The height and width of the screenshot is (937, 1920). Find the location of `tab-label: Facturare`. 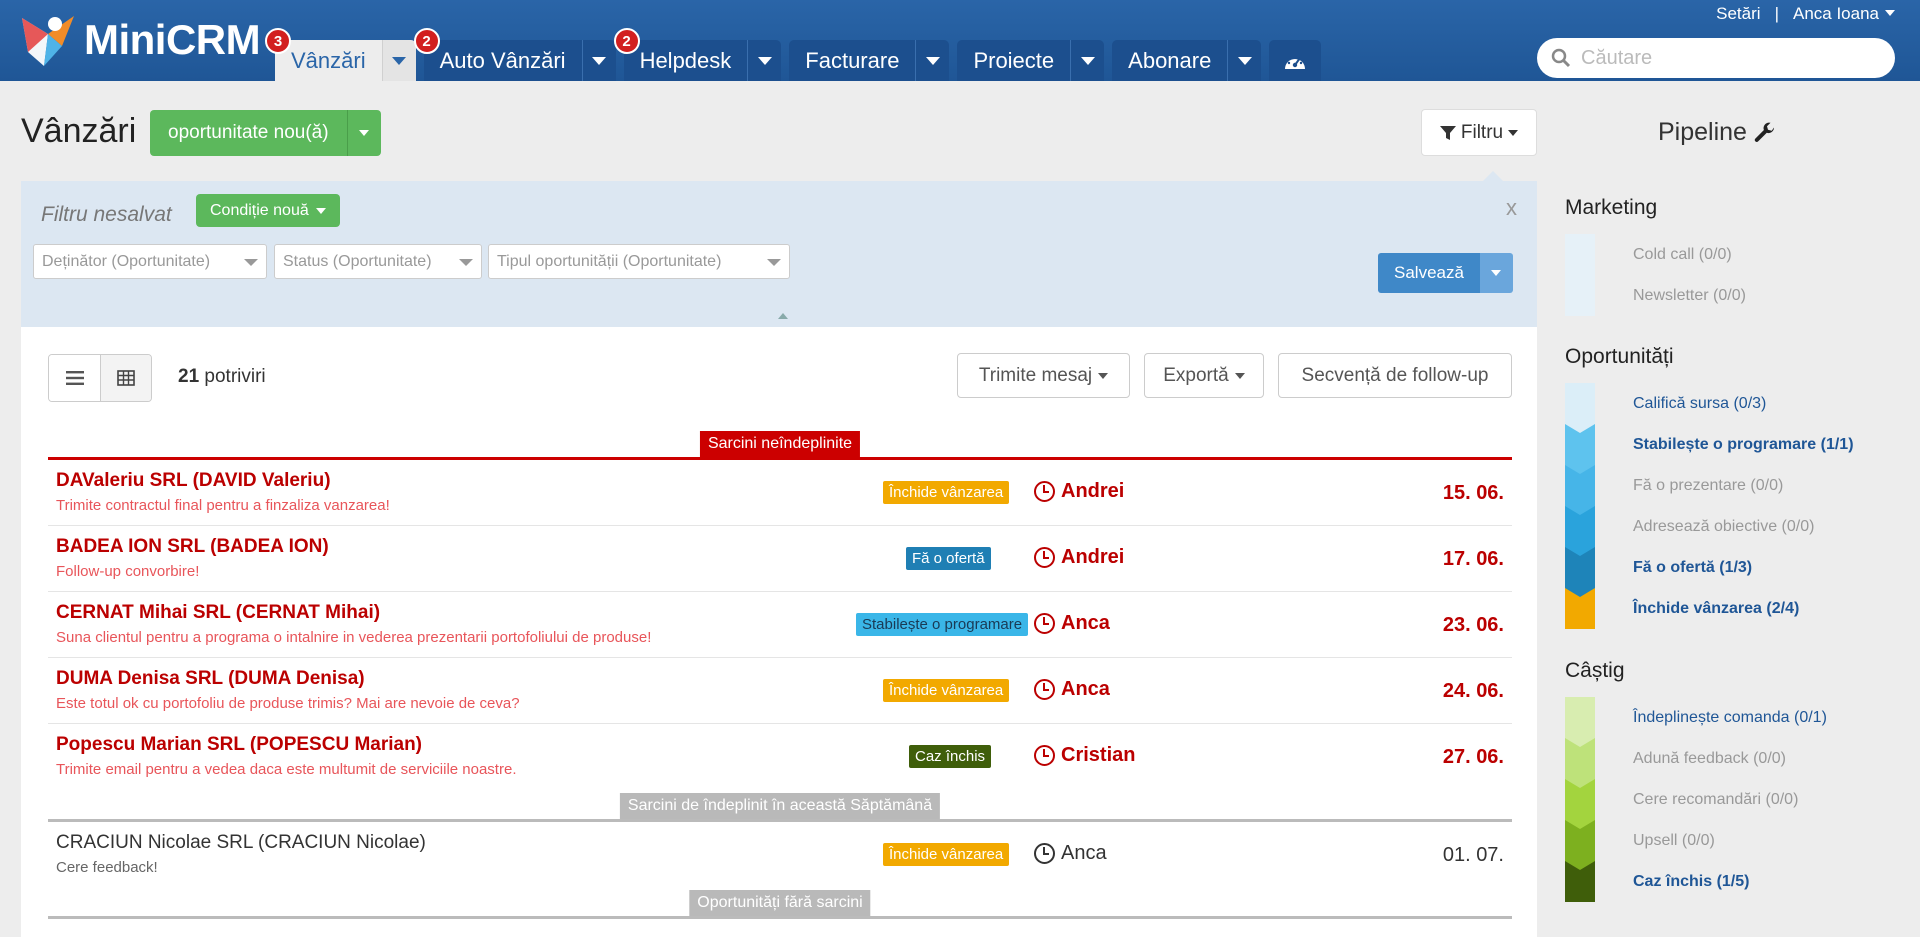

tab-label: Facturare is located at coordinates (852, 60).